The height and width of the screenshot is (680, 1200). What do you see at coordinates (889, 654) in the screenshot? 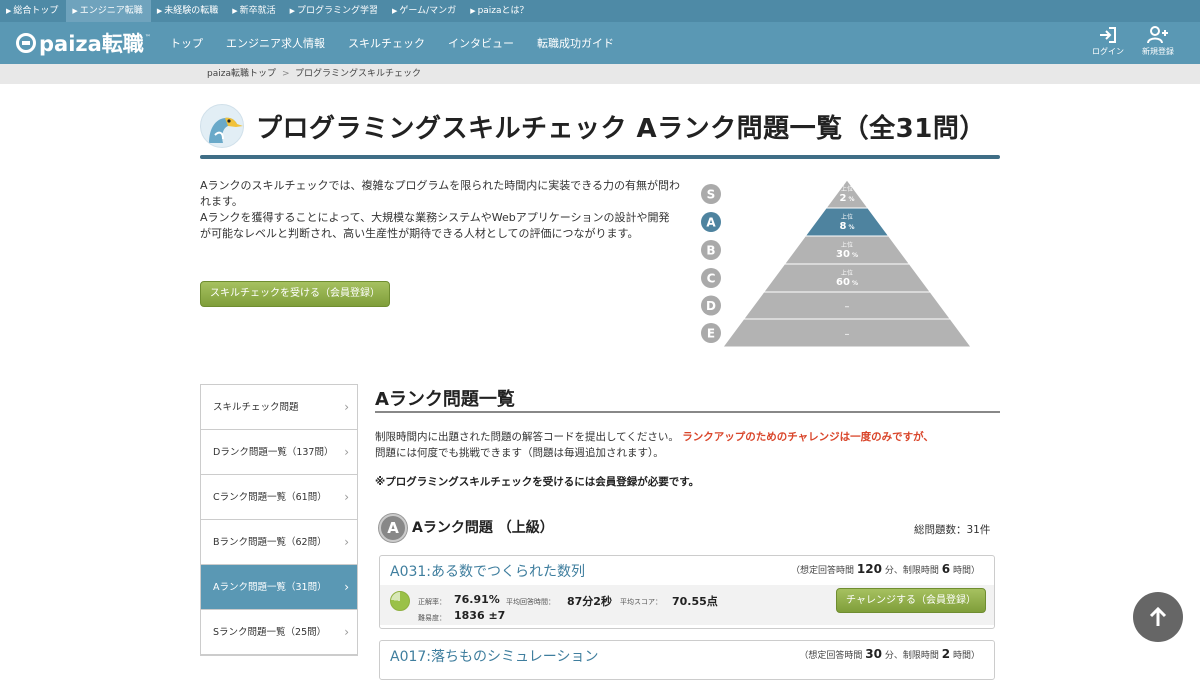
I see `problem-time: （想定回答時間 30 分、制限時間 2 時間）` at bounding box center [889, 654].